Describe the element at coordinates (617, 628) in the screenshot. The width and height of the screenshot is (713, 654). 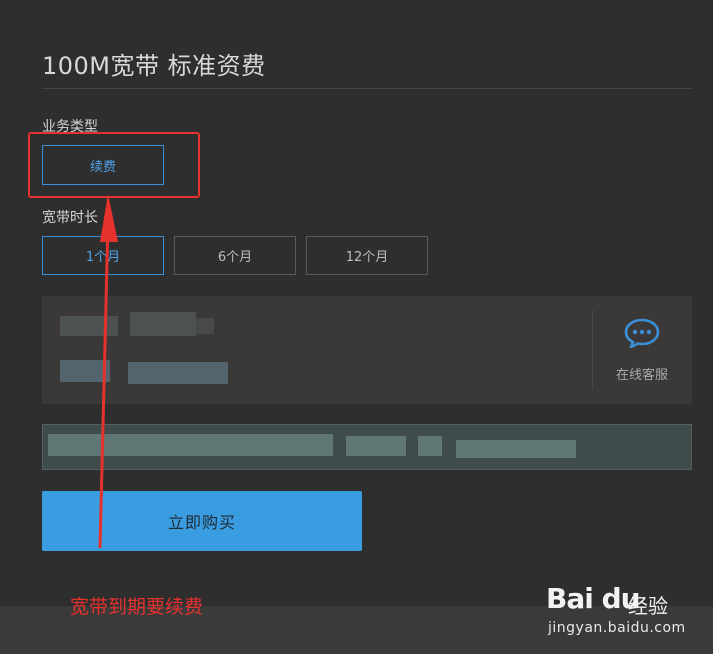
I see `watermark-url: jingyan.baidu.com` at that location.